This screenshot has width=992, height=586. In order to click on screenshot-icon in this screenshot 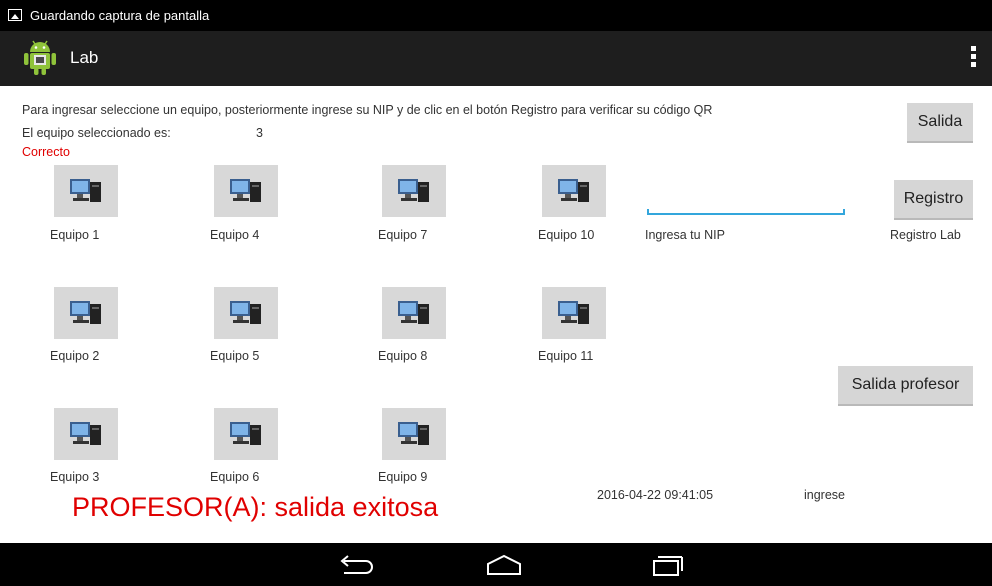, I will do `click(15, 15)`.